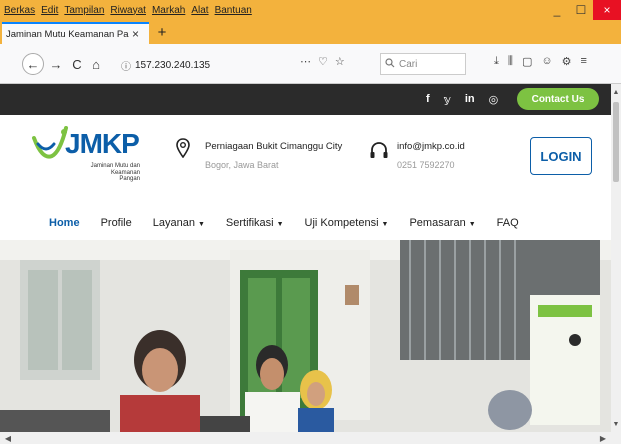 The height and width of the screenshot is (444, 621). I want to click on facebook-icon: f, so click(428, 99).